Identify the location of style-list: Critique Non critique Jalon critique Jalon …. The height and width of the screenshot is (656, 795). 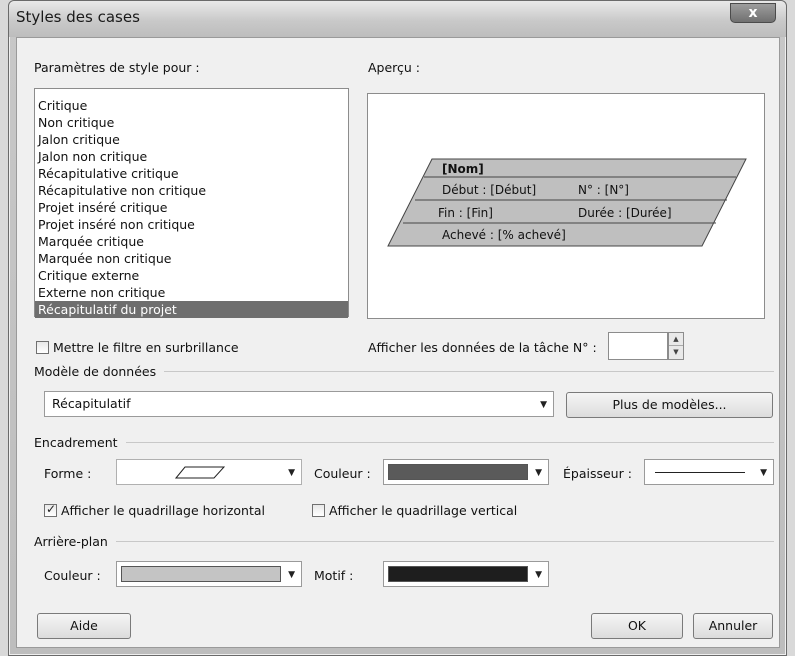
(191, 203).